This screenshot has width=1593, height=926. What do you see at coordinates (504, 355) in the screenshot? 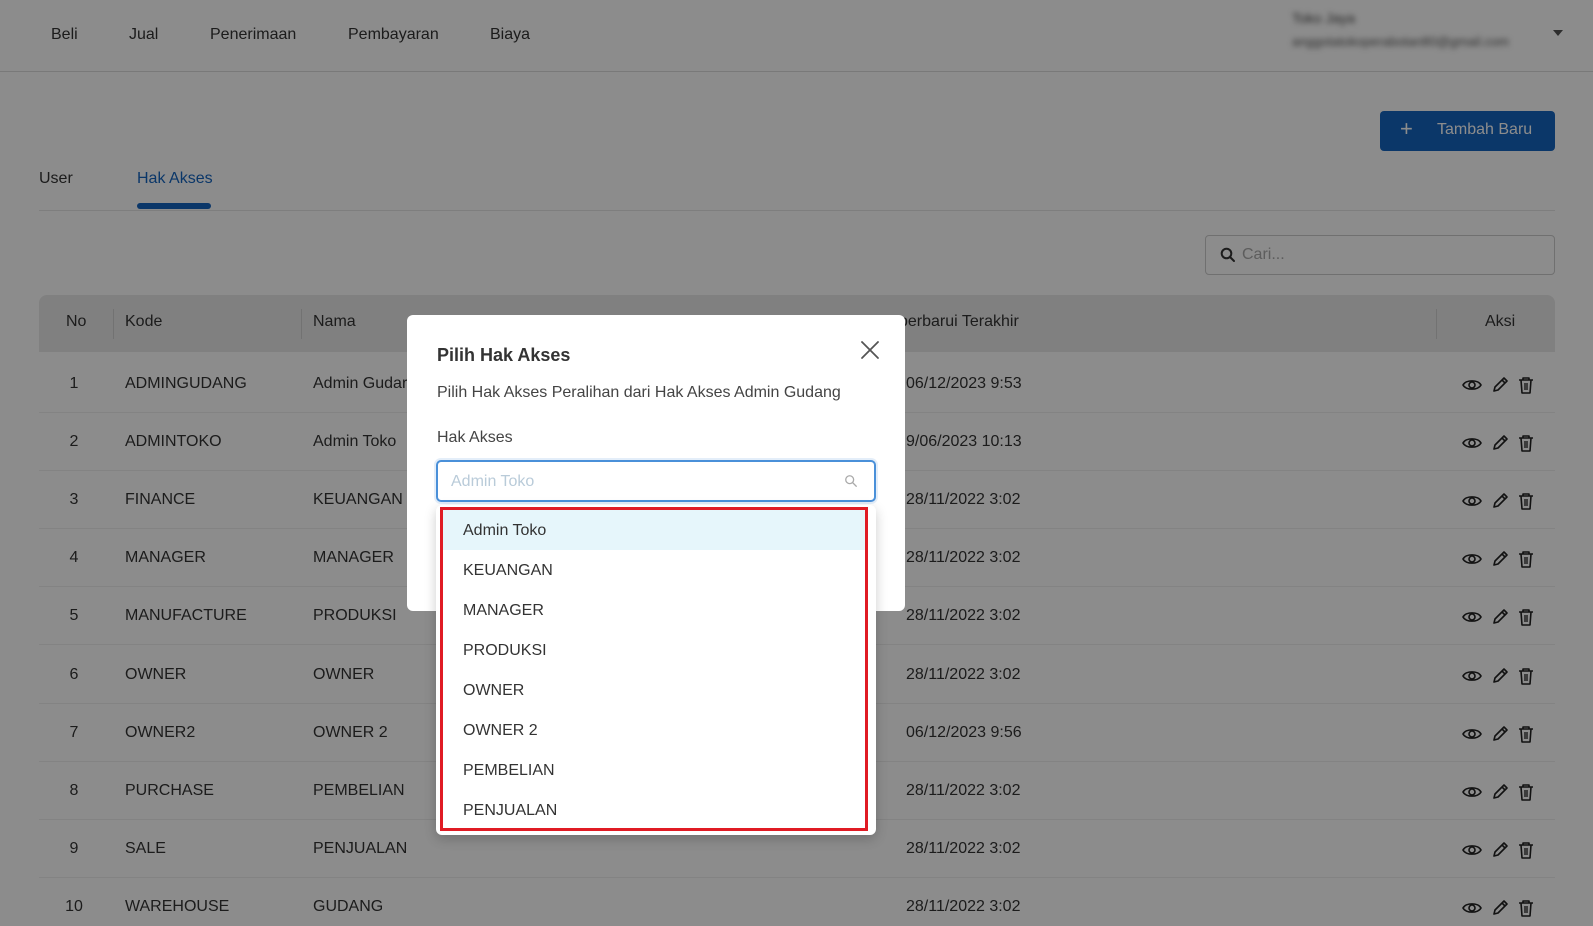
I see `modal-title: Pilih Hak Akses` at bounding box center [504, 355].